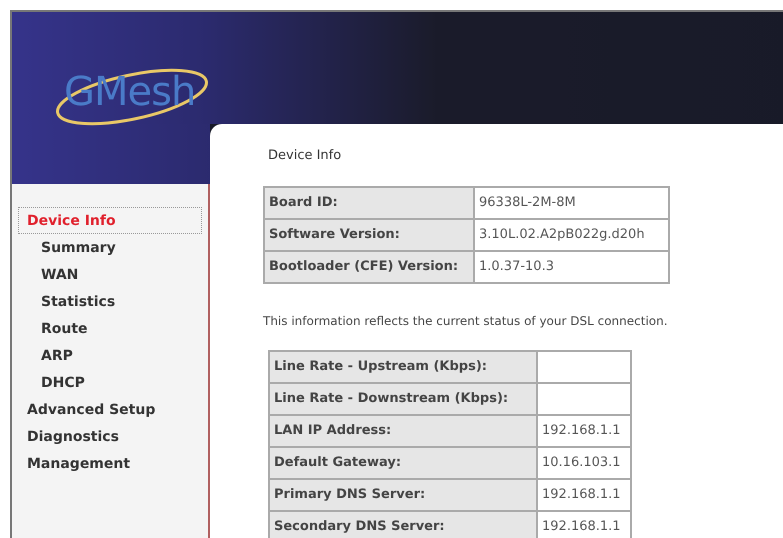  I want to click on nav-link: Statistics, so click(110, 301).